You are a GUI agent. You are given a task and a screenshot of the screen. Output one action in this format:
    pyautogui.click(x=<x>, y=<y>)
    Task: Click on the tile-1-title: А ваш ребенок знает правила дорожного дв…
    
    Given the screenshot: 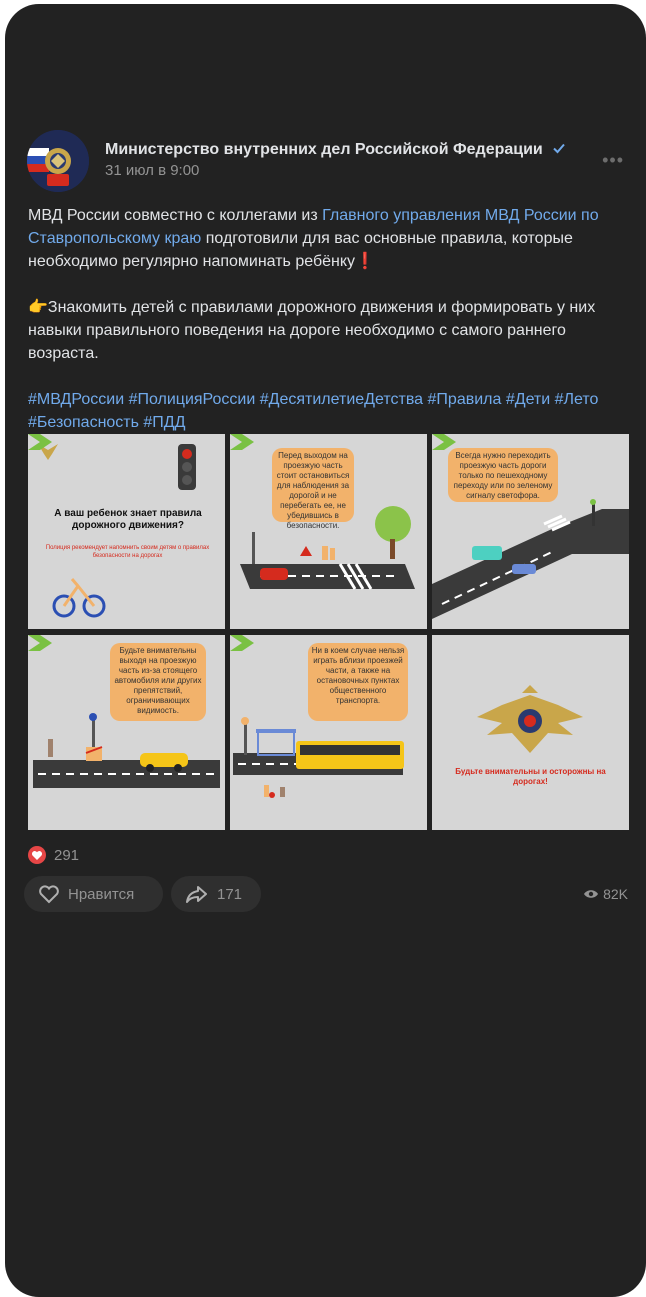 What is the action you would take?
    pyautogui.click(x=128, y=519)
    